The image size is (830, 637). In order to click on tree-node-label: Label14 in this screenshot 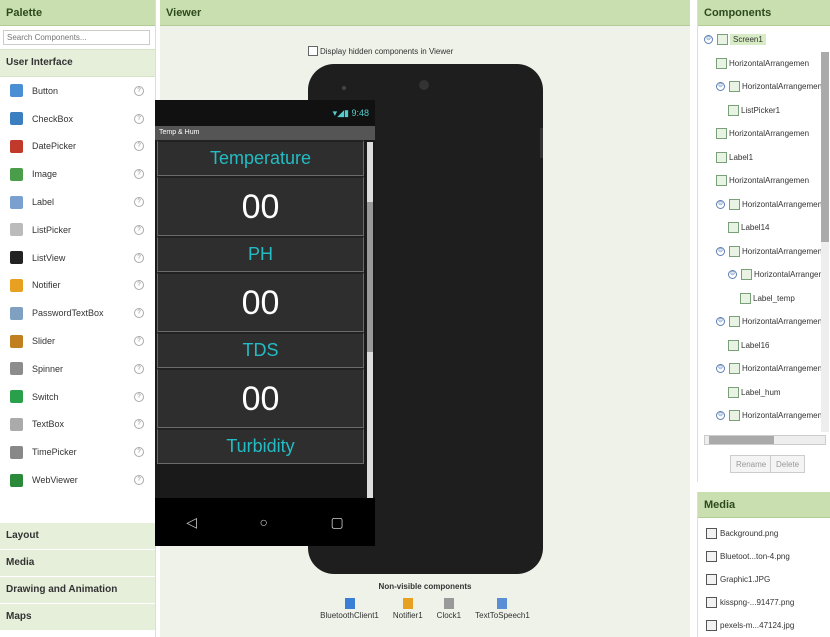, I will do `click(755, 227)`.